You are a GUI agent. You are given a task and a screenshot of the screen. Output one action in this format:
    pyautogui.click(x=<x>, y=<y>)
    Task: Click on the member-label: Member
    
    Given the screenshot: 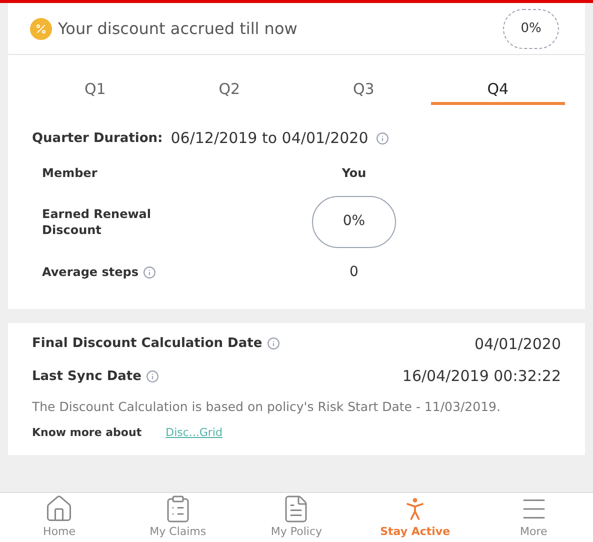 What is the action you would take?
    pyautogui.click(x=70, y=173)
    